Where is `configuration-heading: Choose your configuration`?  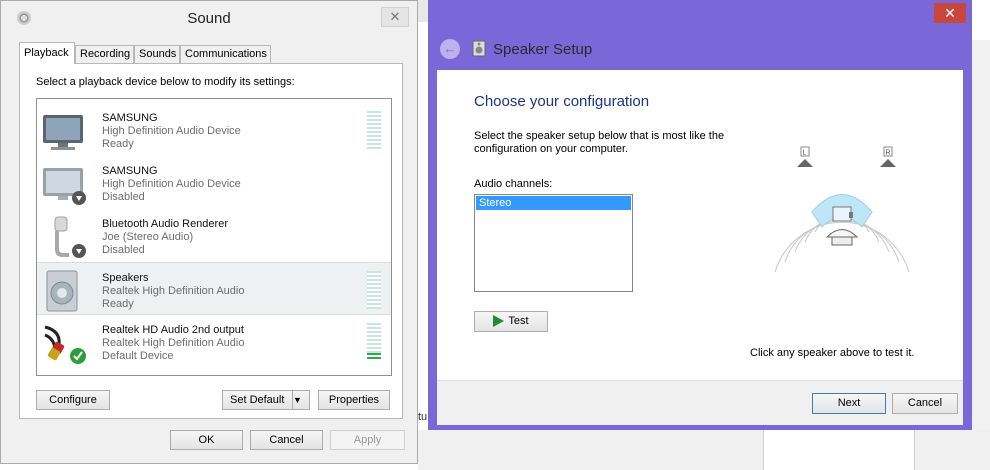 configuration-heading: Choose your configuration is located at coordinates (562, 101).